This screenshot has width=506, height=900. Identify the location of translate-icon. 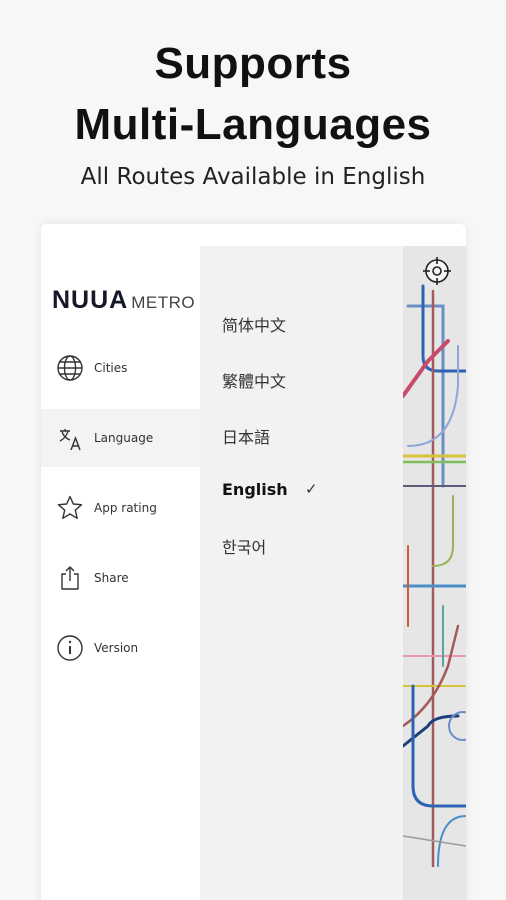
(70, 438).